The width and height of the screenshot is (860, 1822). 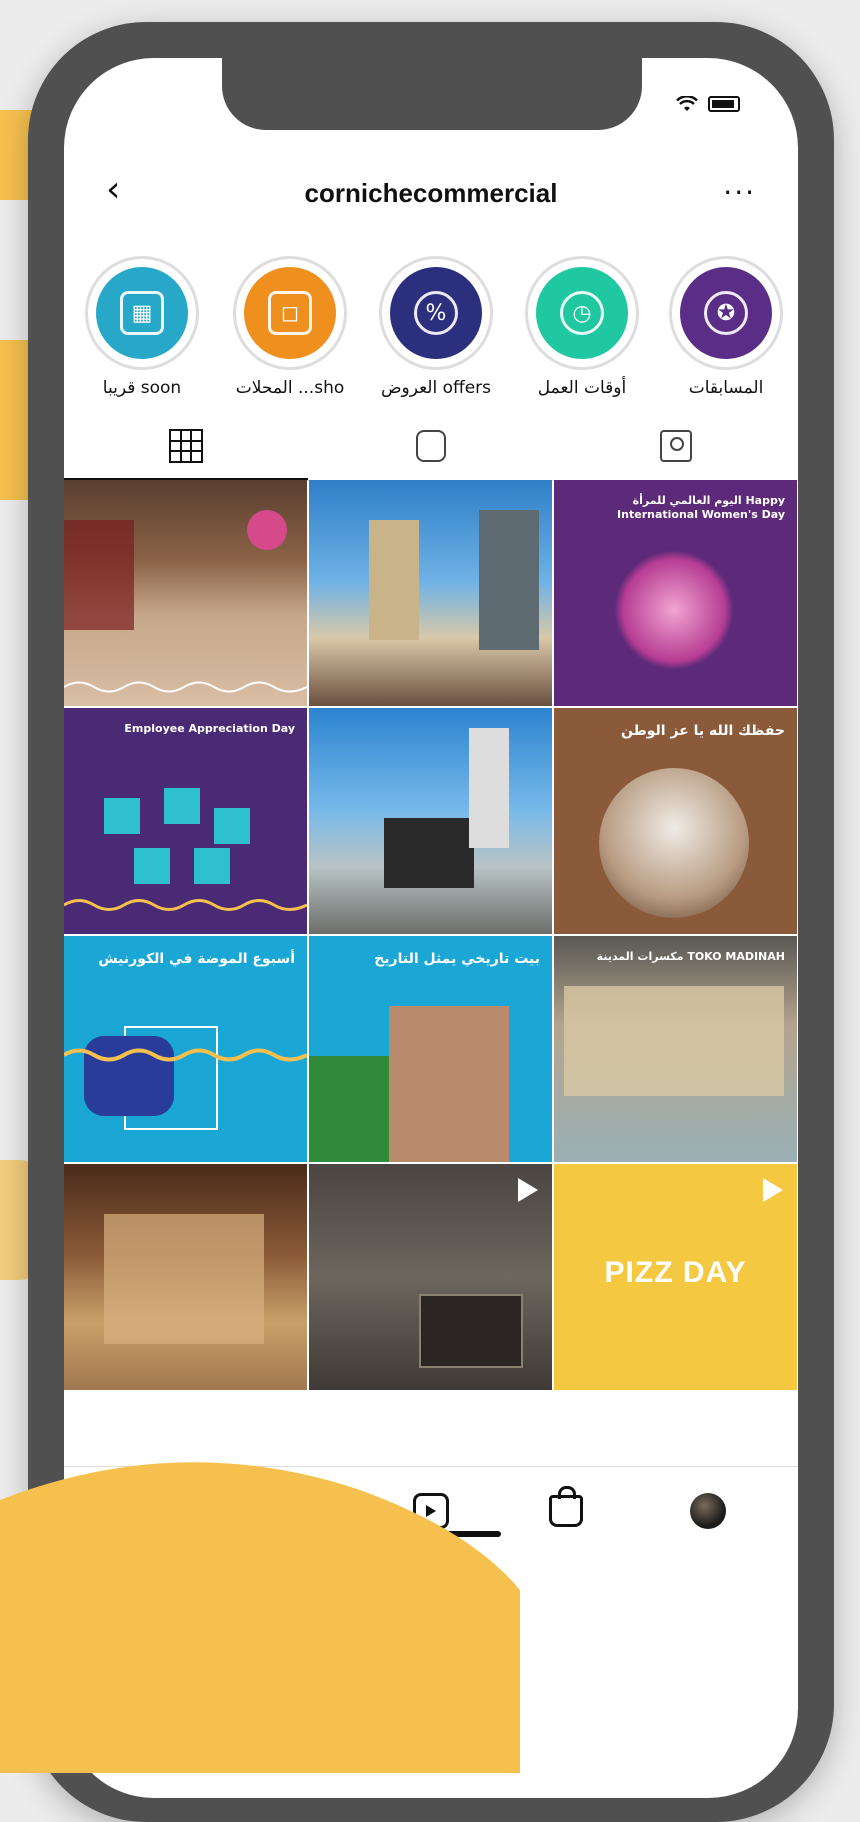 I want to click on tab-reels, so click(x=431, y=446).